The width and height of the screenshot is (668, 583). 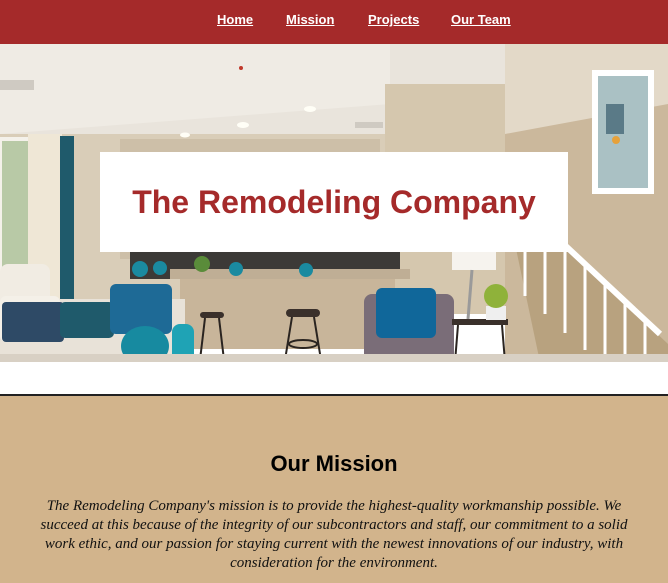 I want to click on nav-link-home: Home, so click(x=235, y=19).